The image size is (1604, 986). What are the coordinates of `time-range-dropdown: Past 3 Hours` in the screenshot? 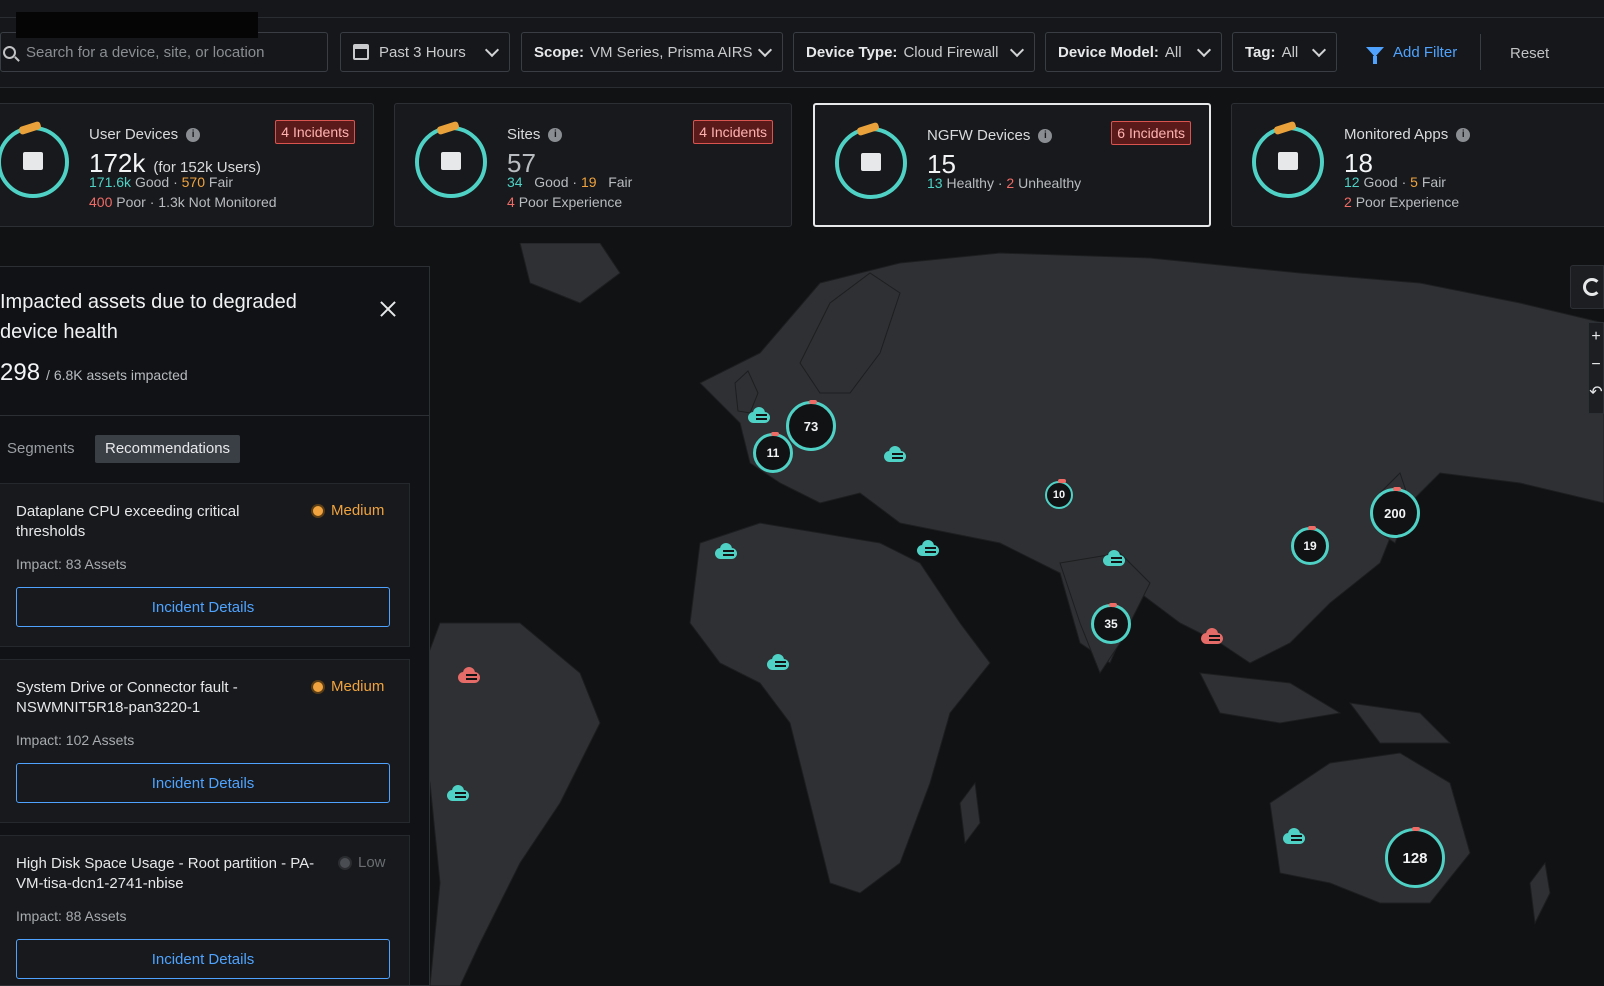 It's located at (425, 52).